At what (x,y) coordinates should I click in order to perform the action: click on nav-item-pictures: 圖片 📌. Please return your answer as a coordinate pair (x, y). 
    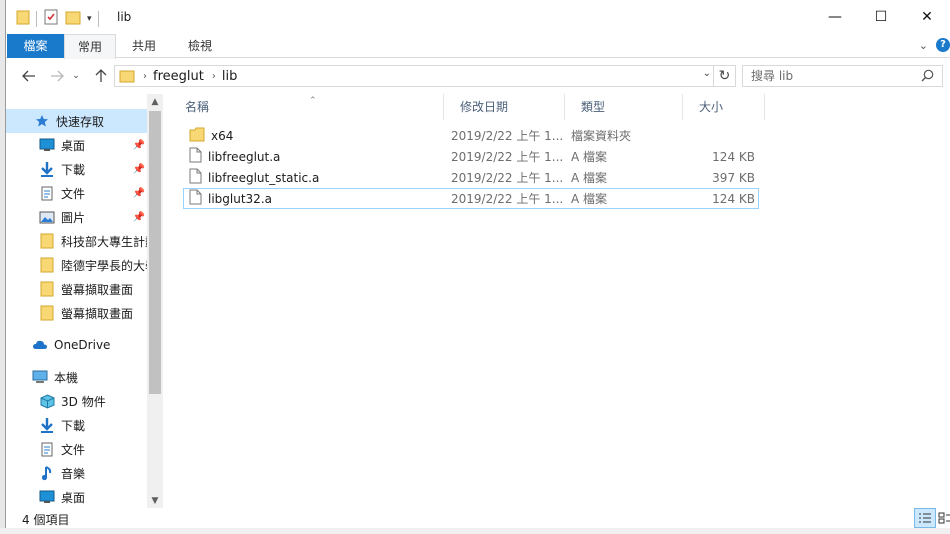
    Looking at the image, I should click on (76, 217).